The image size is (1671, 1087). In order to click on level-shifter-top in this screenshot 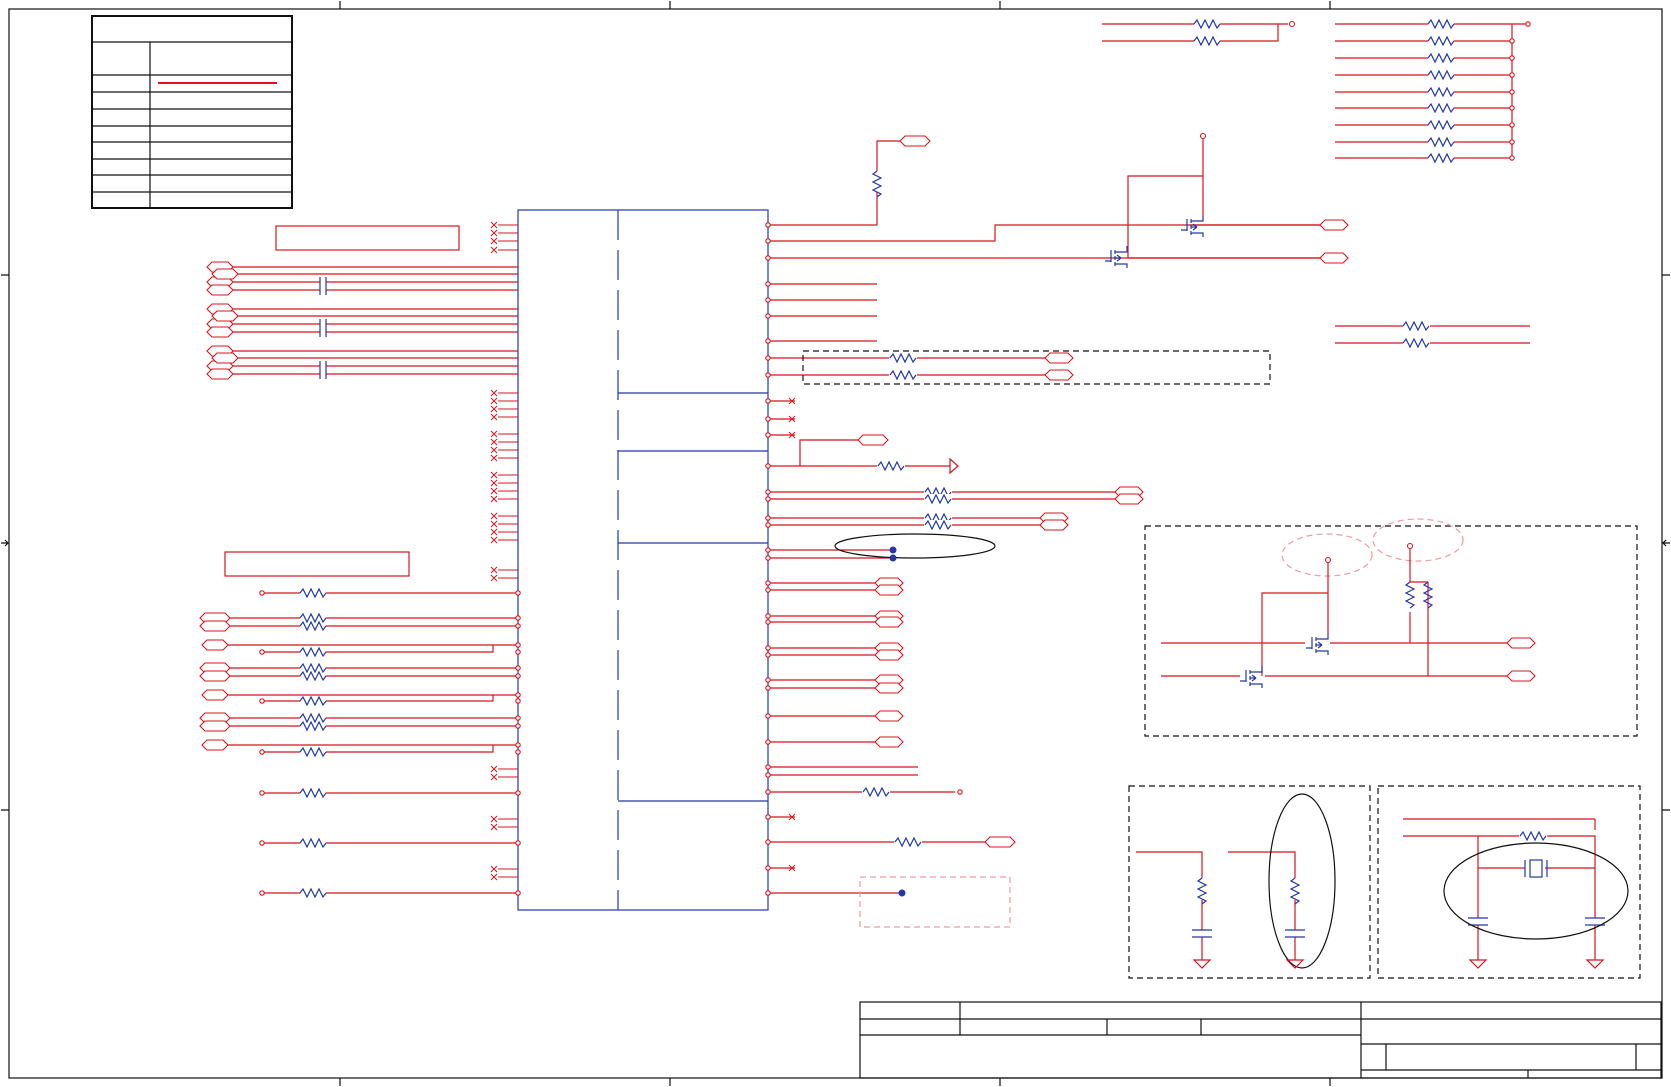, I will do `click(1223, 195)`.